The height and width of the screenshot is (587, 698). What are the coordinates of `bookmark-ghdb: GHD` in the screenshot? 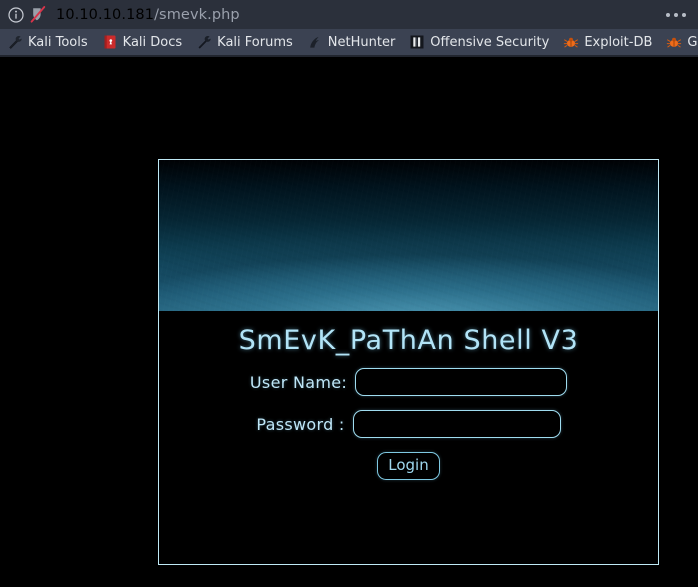 It's located at (678, 42).